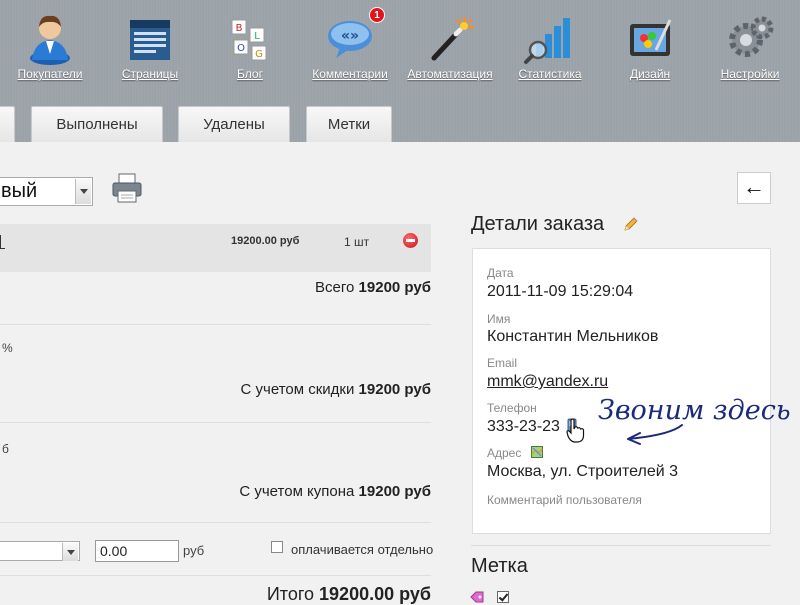 The image size is (800, 605). I want to click on tab-deleted: Удалены, so click(234, 124).